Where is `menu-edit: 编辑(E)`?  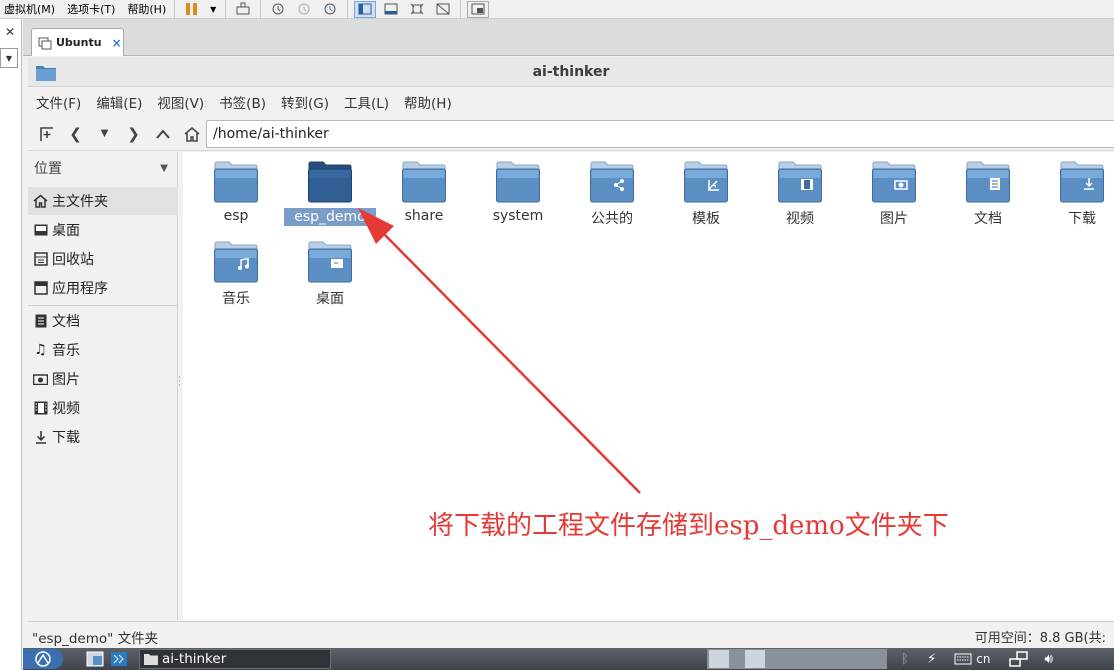 menu-edit: 编辑(E) is located at coordinates (119, 102).